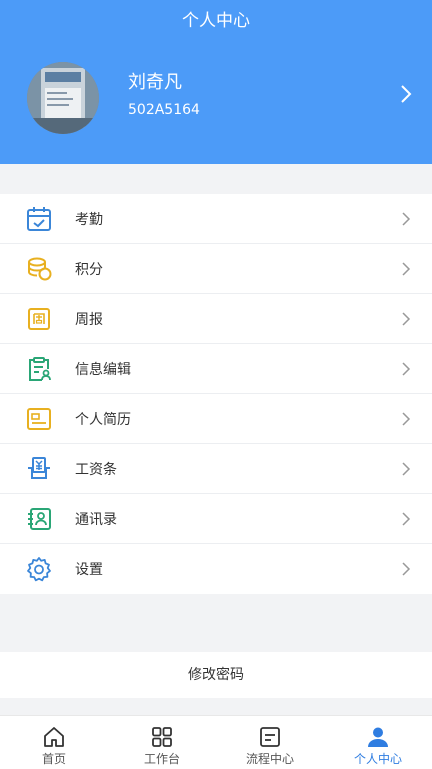 Image resolution: width=432 pixels, height=769 pixels. What do you see at coordinates (216, 219) in the screenshot?
I see `menu-item-attendance: 考勤` at bounding box center [216, 219].